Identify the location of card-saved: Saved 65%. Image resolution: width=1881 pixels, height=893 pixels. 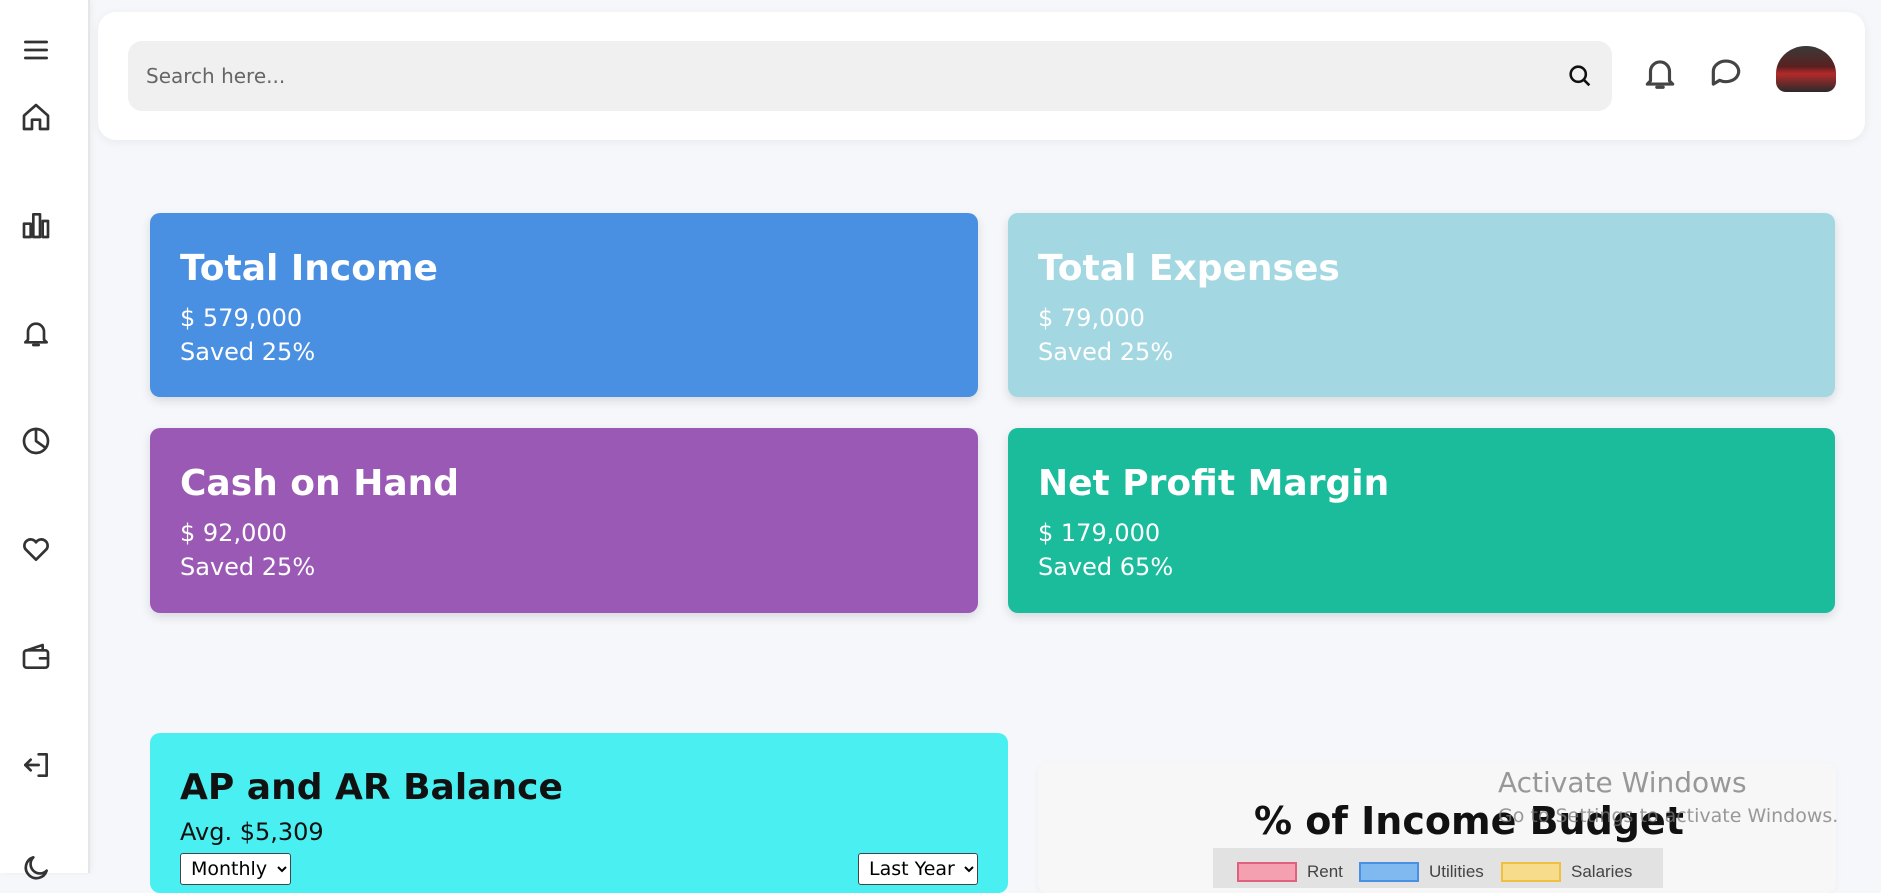
(1106, 567).